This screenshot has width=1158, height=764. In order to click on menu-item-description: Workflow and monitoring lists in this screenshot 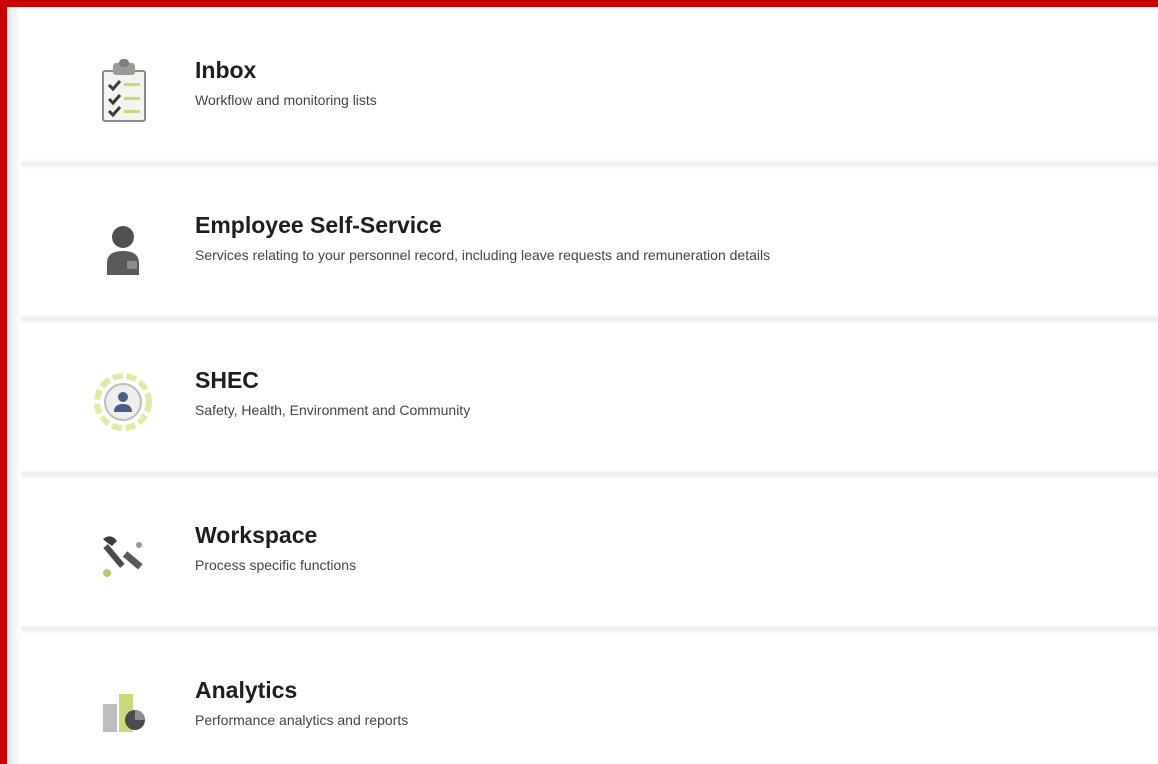, I will do `click(286, 100)`.